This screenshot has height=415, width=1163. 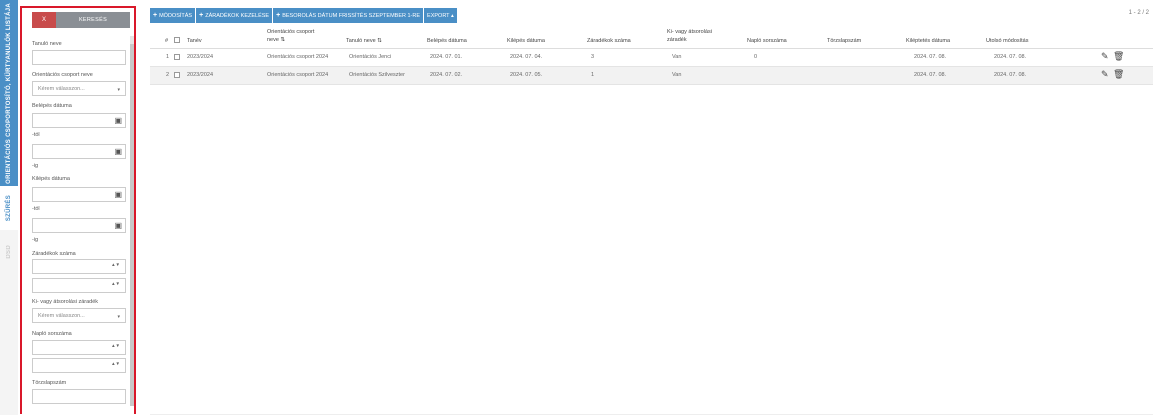 I want to click on label-naplo-sorszama: Napló sorszáma, so click(x=52, y=334).